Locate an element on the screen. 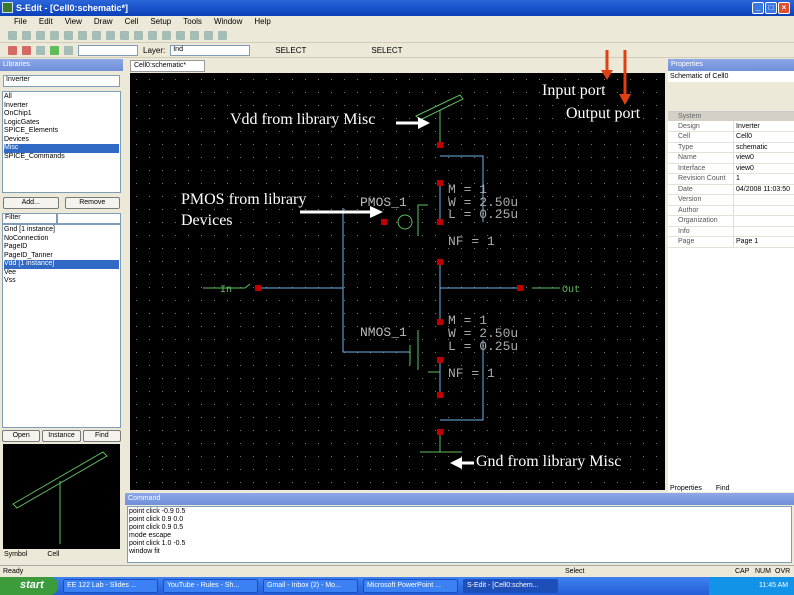 Image resolution: width=794 pixels, height=595 pixels. property-row: Date 04/2008 11:03:50 is located at coordinates (731, 189).